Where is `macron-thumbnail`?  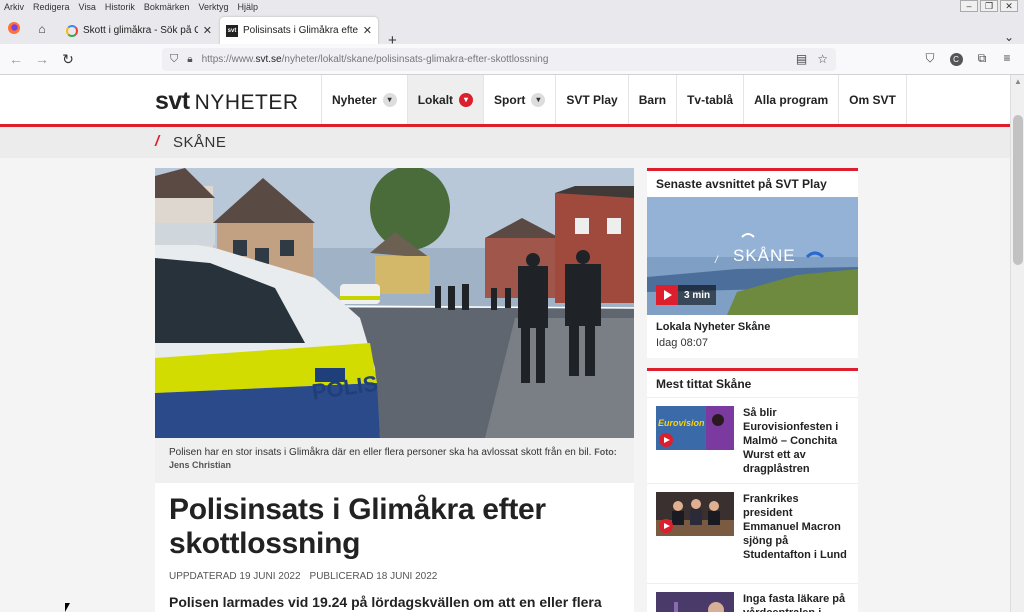
macron-thumbnail is located at coordinates (695, 514).